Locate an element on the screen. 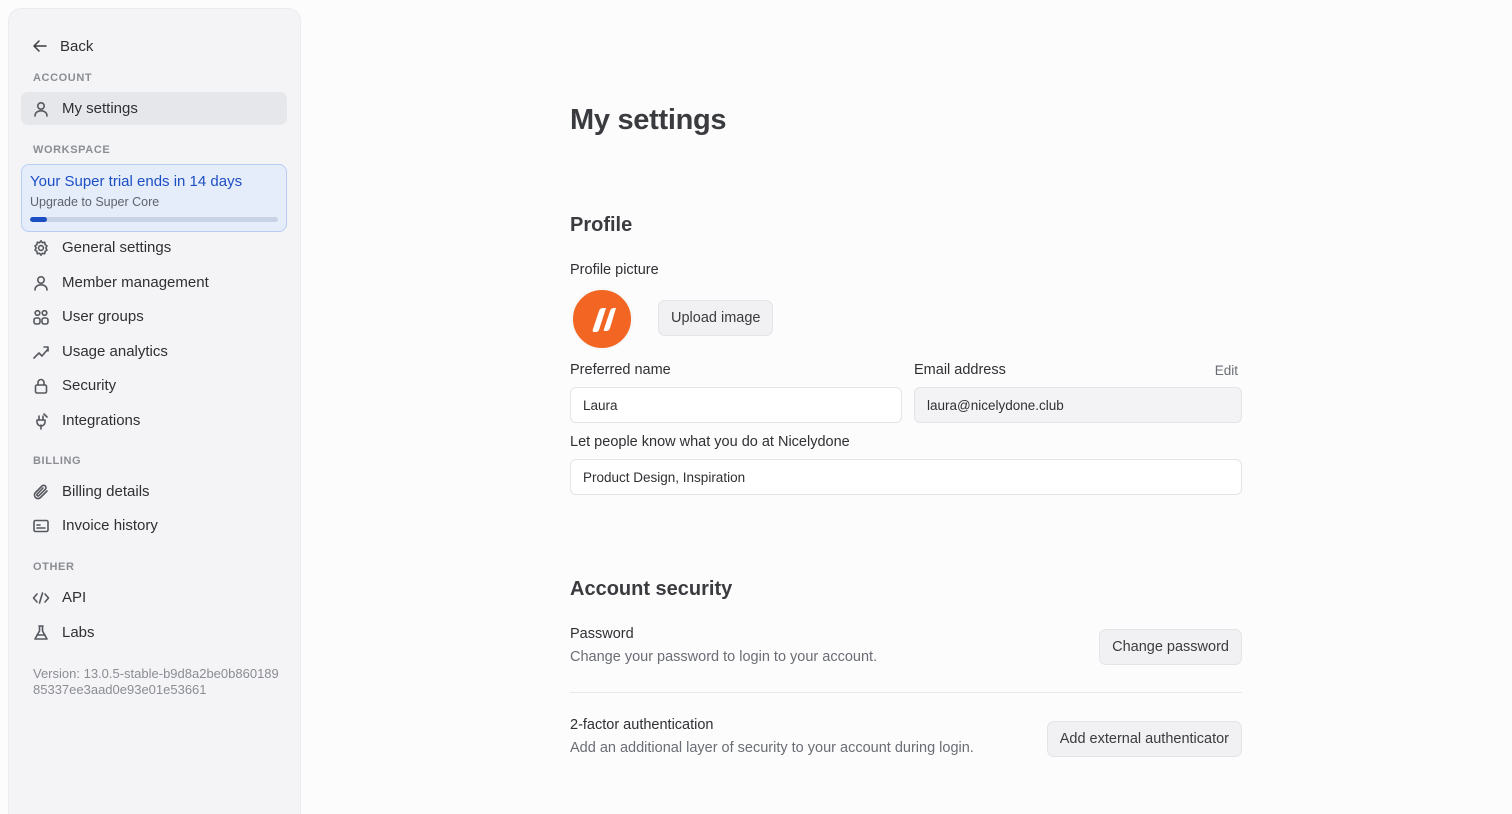 Image resolution: width=1512 pixels, height=814 pixels. sidebar-item-label: My settings is located at coordinates (100, 108).